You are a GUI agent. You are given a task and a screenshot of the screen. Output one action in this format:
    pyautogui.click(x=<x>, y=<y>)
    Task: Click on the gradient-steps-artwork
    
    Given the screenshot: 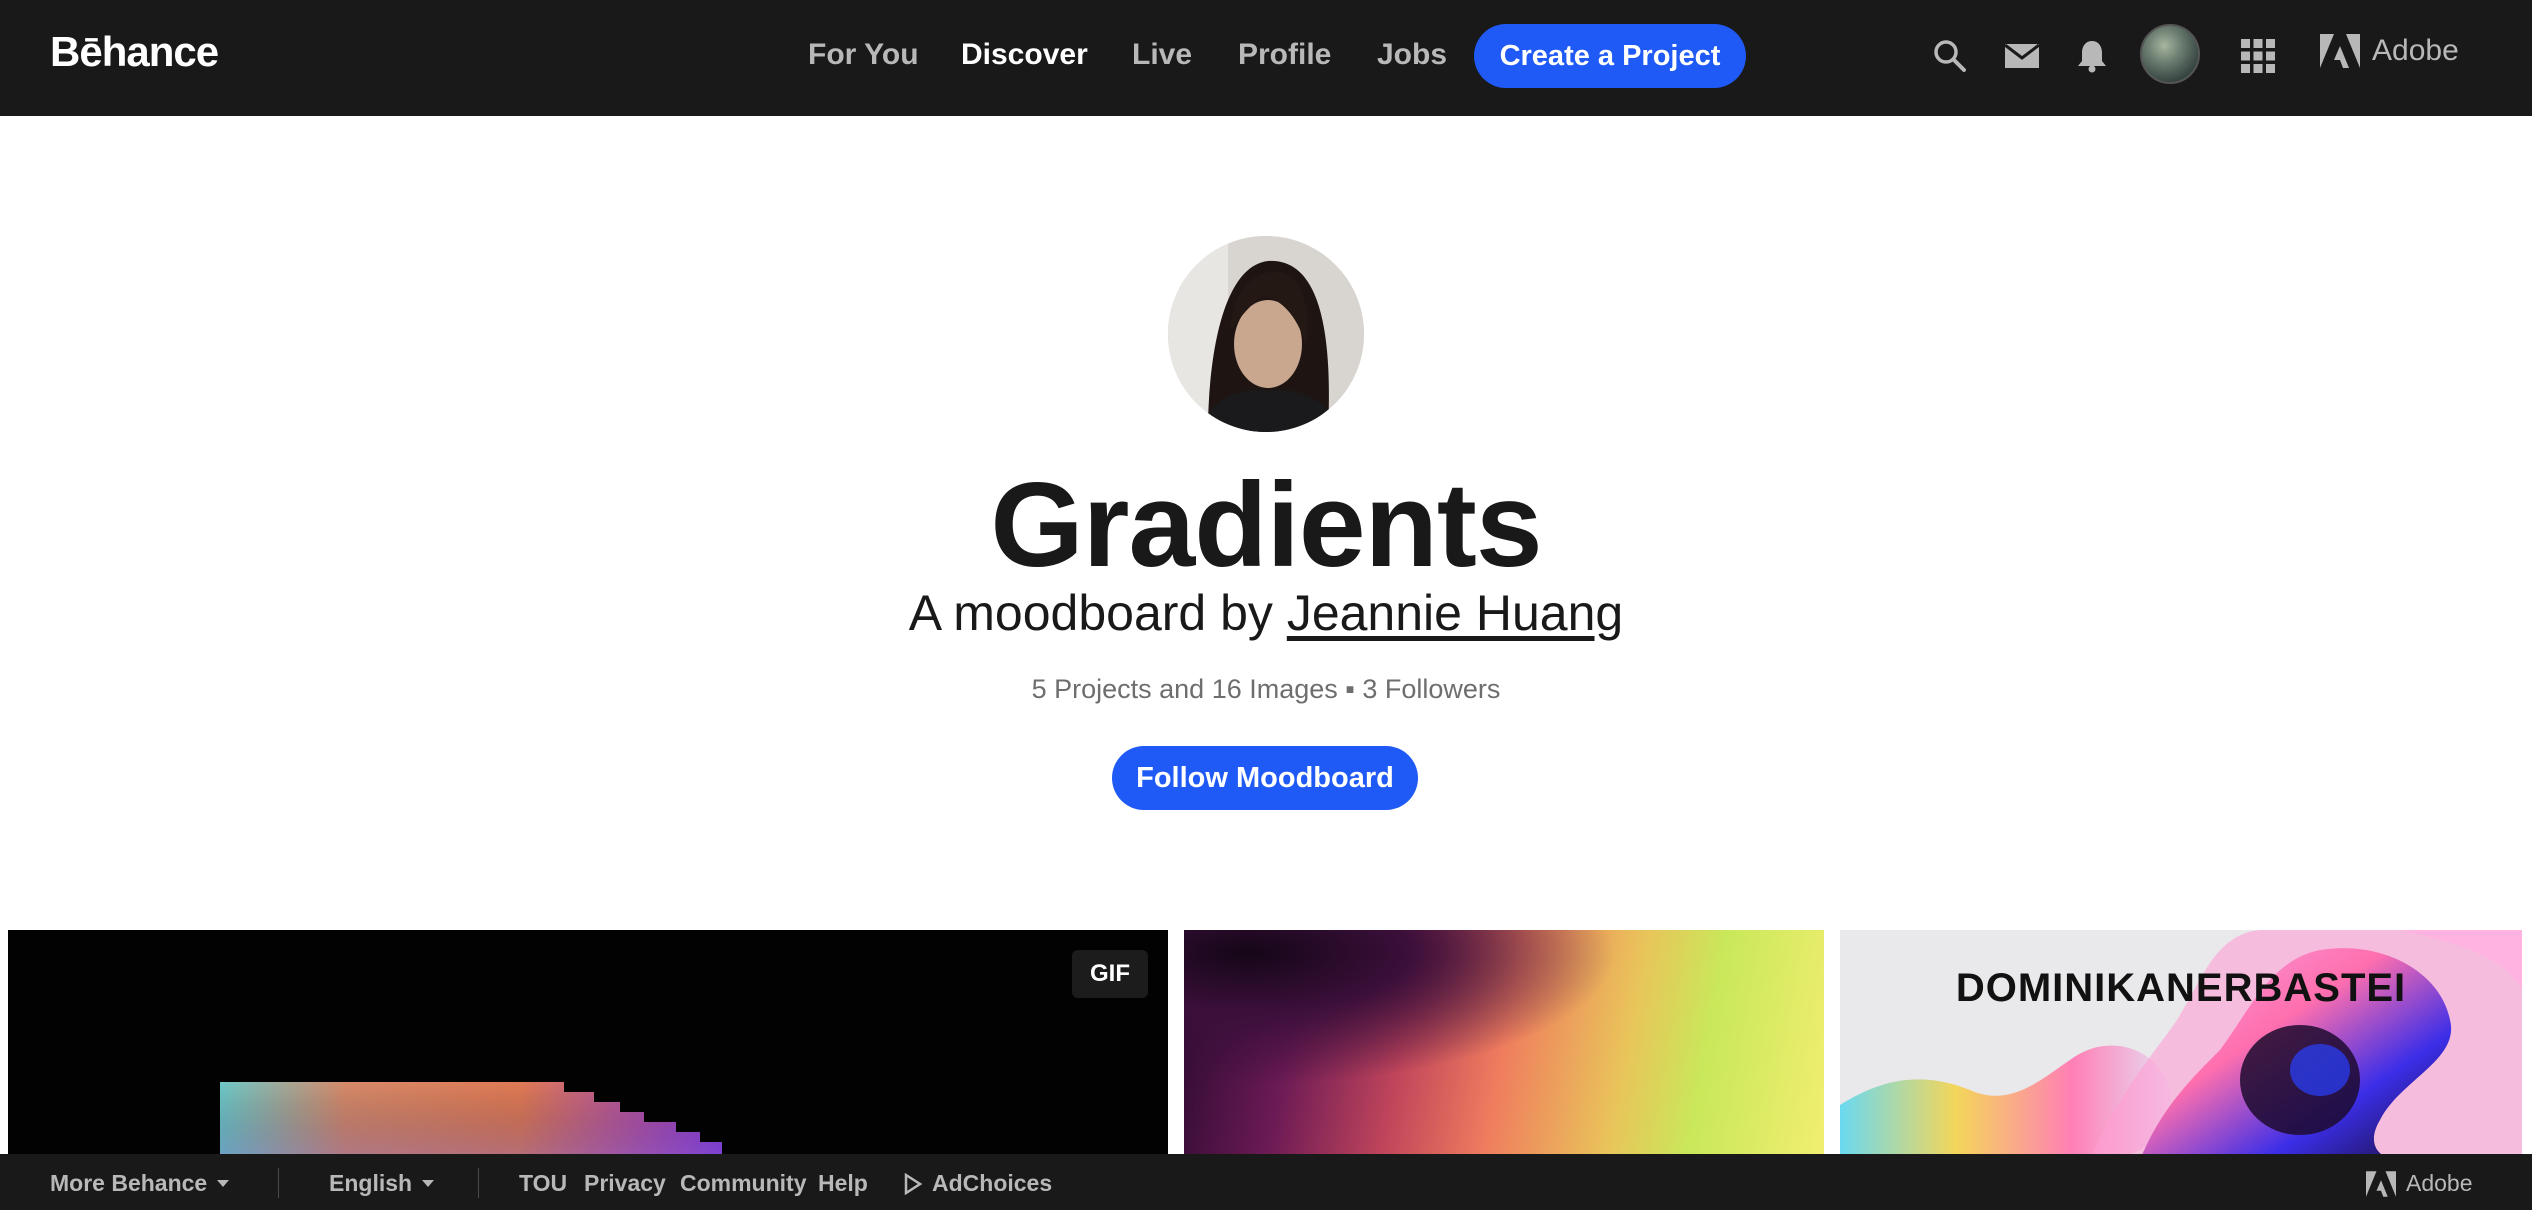 What is the action you would take?
    pyautogui.click(x=471, y=1121)
    